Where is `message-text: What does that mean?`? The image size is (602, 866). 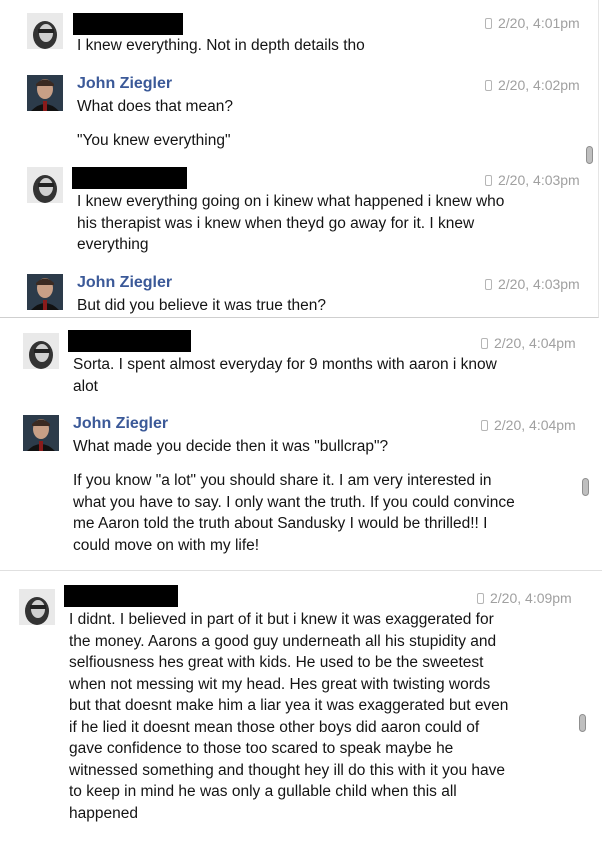 message-text: What does that mean? is located at coordinates (155, 106).